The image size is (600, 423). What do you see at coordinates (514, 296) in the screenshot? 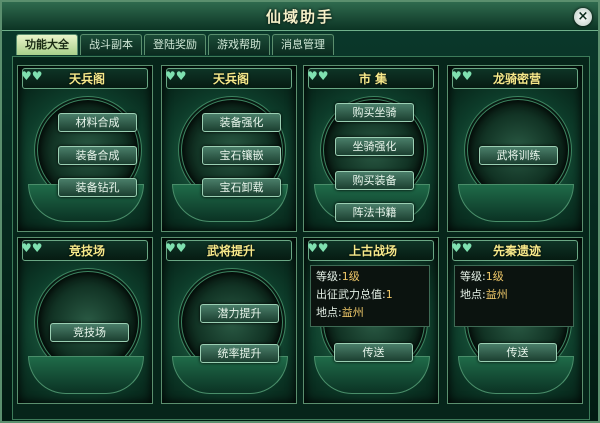
I see `info-box: 等级:1级 地点:益州` at bounding box center [514, 296].